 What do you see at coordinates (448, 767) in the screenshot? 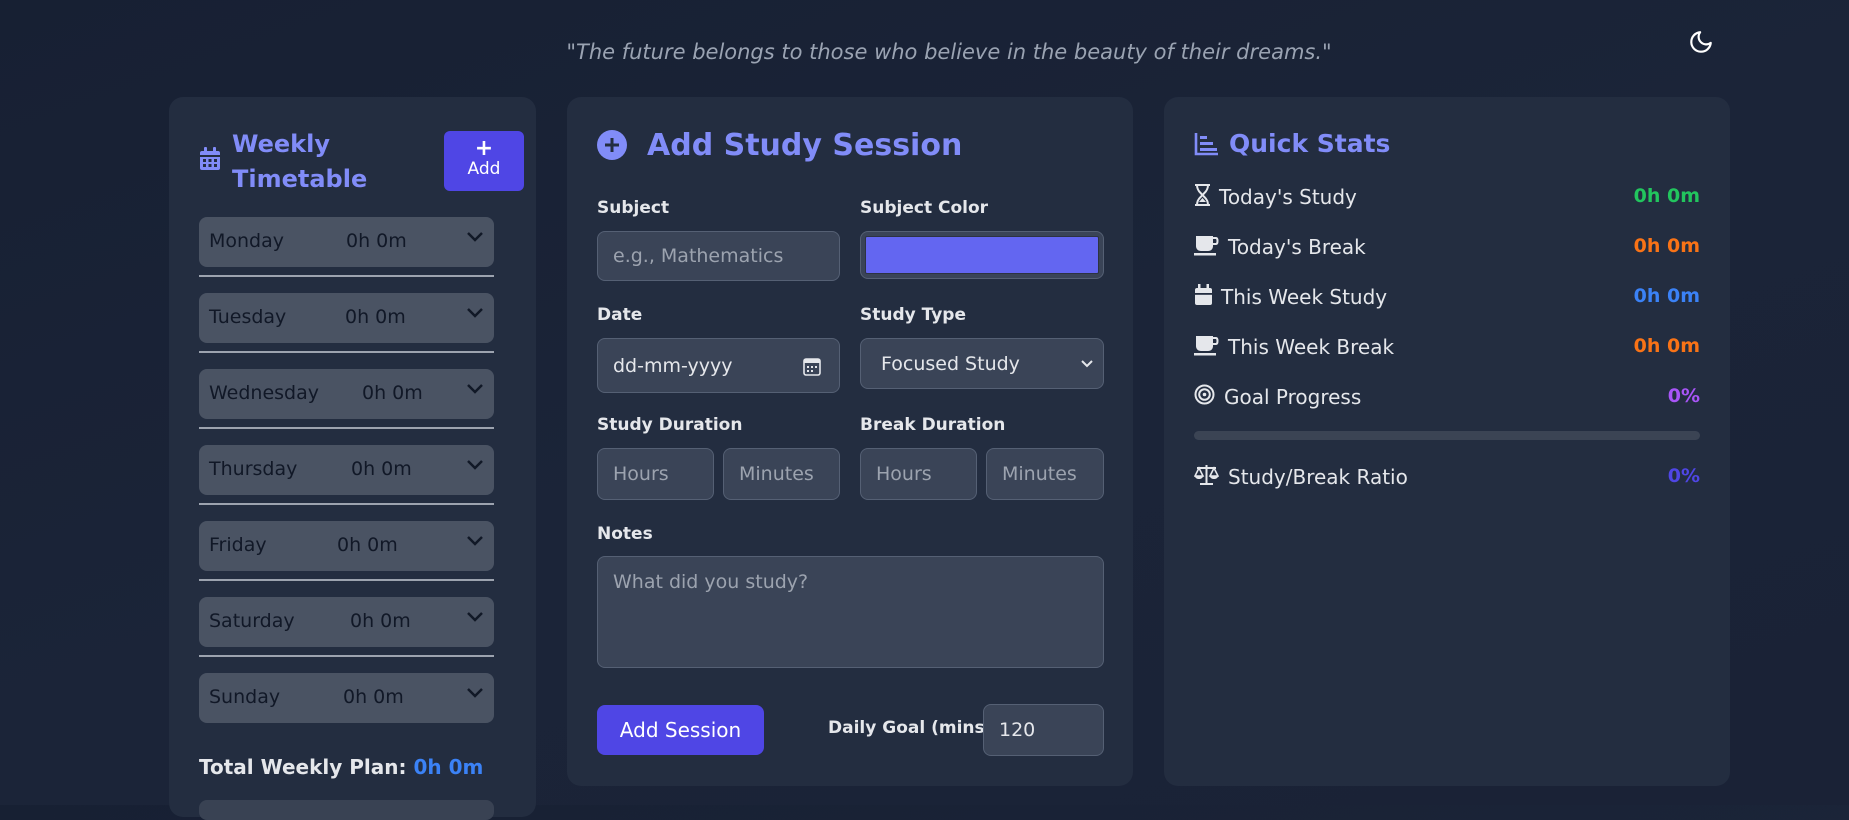
I see `total-weekly-plan-value: 0h 0m` at bounding box center [448, 767].